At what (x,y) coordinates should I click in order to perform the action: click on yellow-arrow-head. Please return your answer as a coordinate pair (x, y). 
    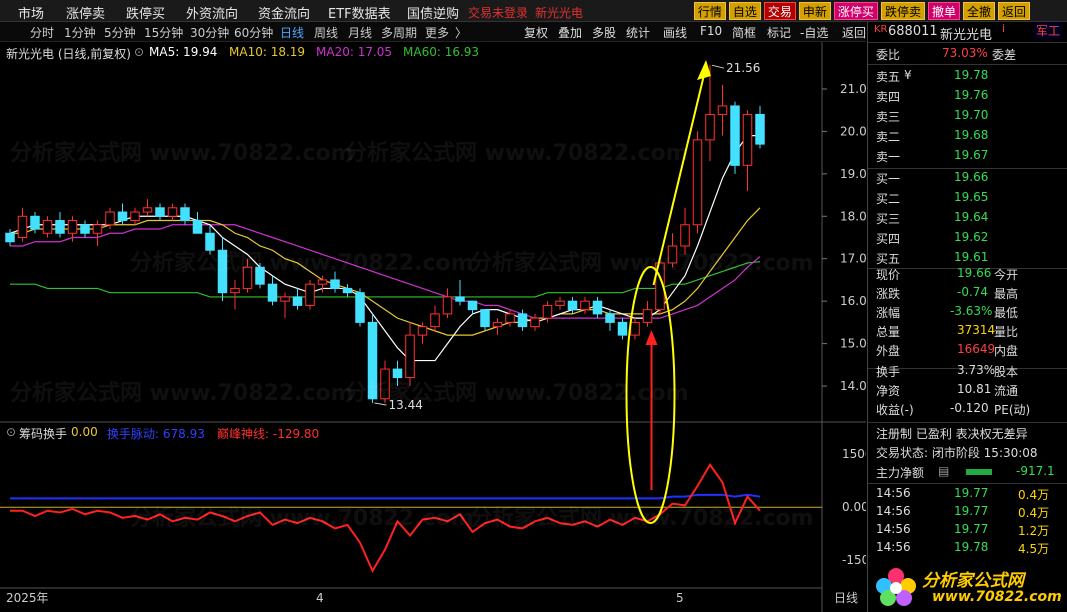
    Looking at the image, I should click on (704, 70).